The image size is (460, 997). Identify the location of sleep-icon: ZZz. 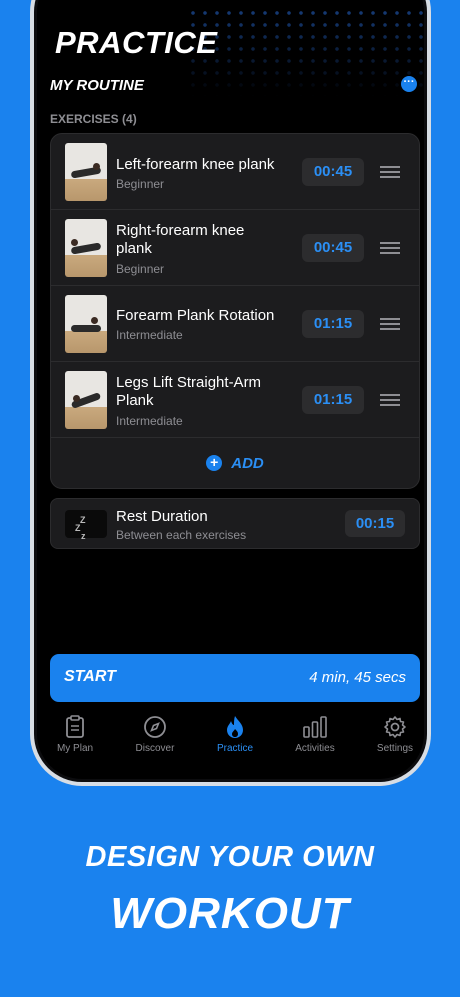
(86, 525).